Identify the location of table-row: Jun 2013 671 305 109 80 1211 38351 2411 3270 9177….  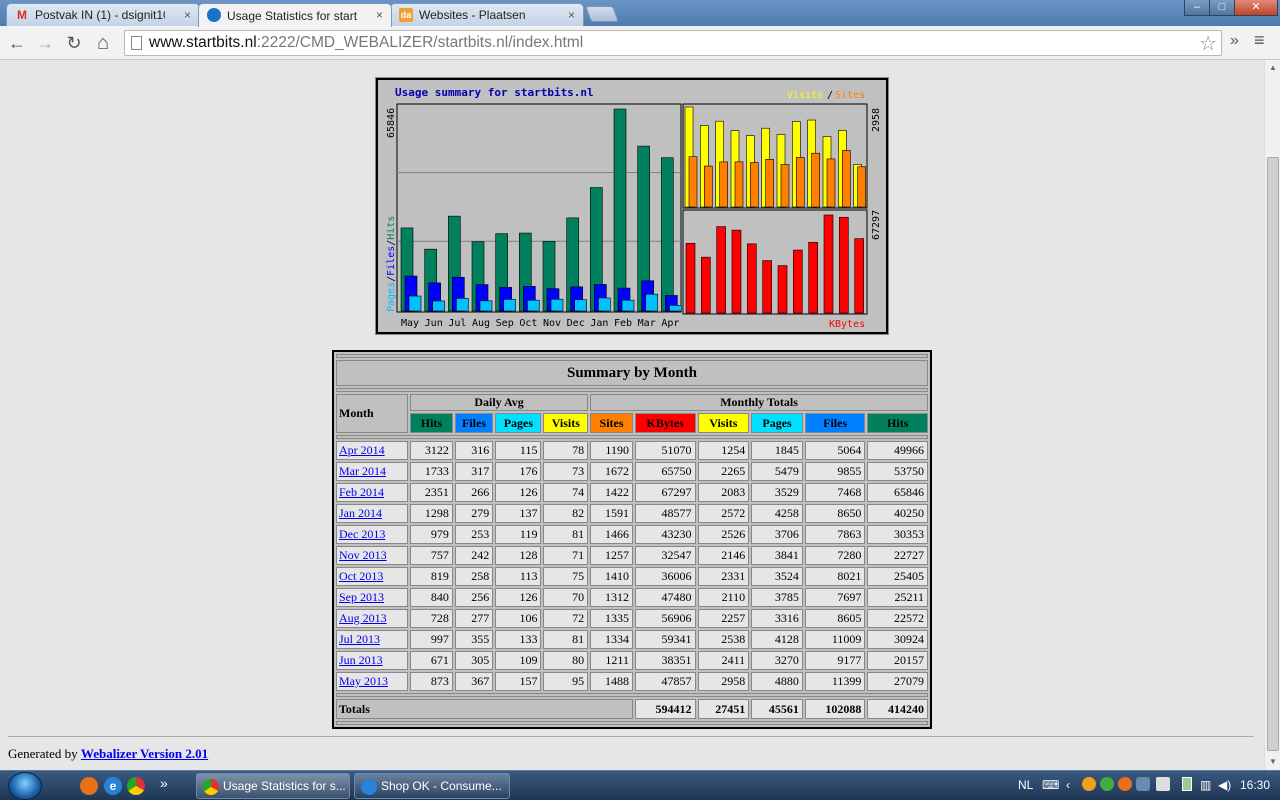
(632, 660).